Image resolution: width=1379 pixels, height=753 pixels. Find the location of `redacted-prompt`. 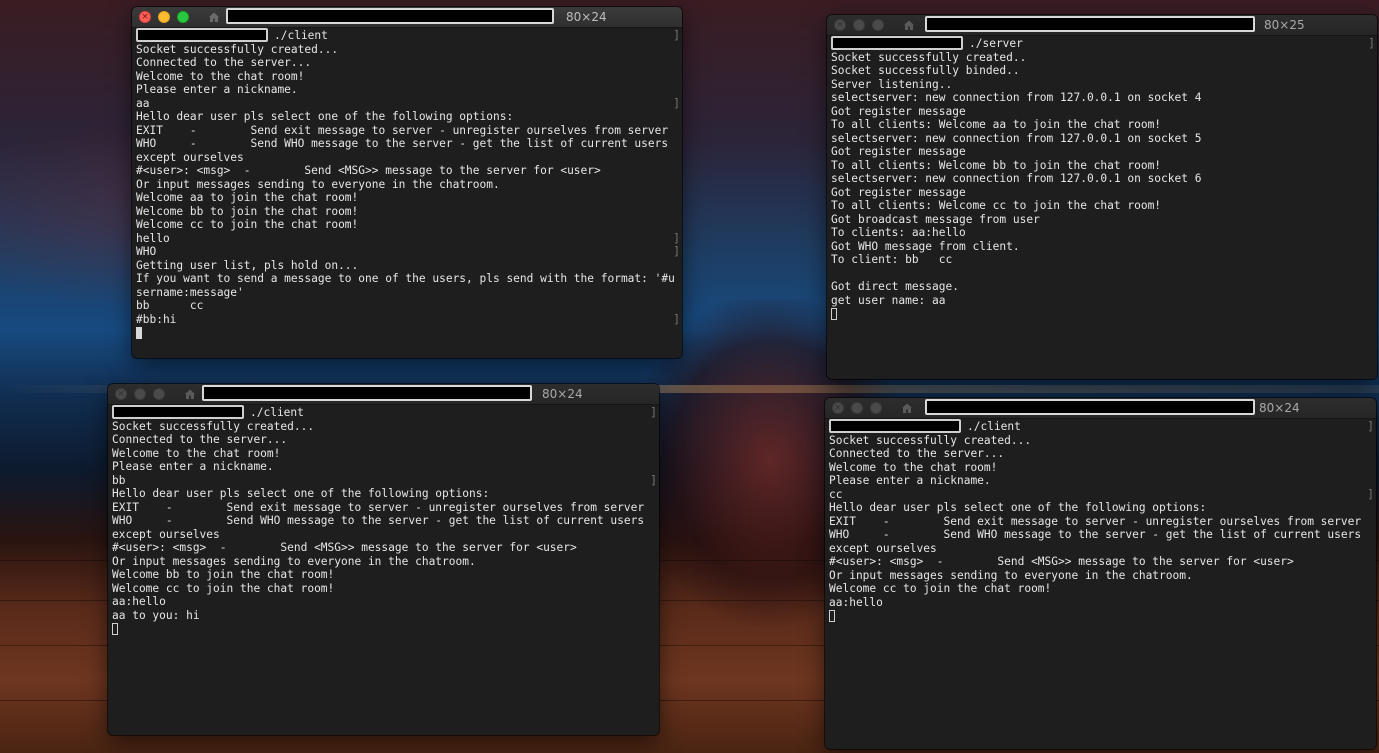

redacted-prompt is located at coordinates (202, 35).